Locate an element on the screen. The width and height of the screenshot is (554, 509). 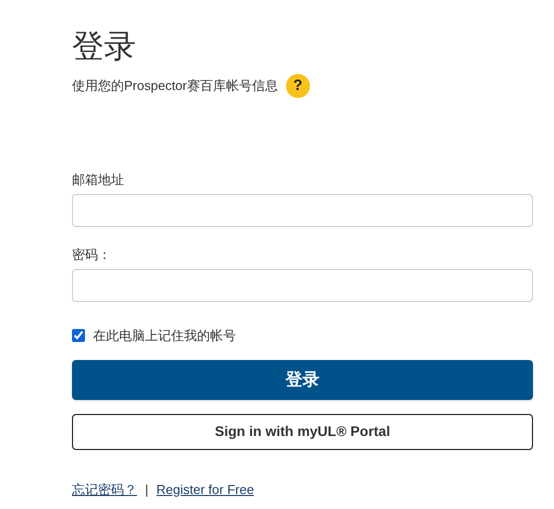
forgot-password-link: 忘记密码？ is located at coordinates (104, 489).